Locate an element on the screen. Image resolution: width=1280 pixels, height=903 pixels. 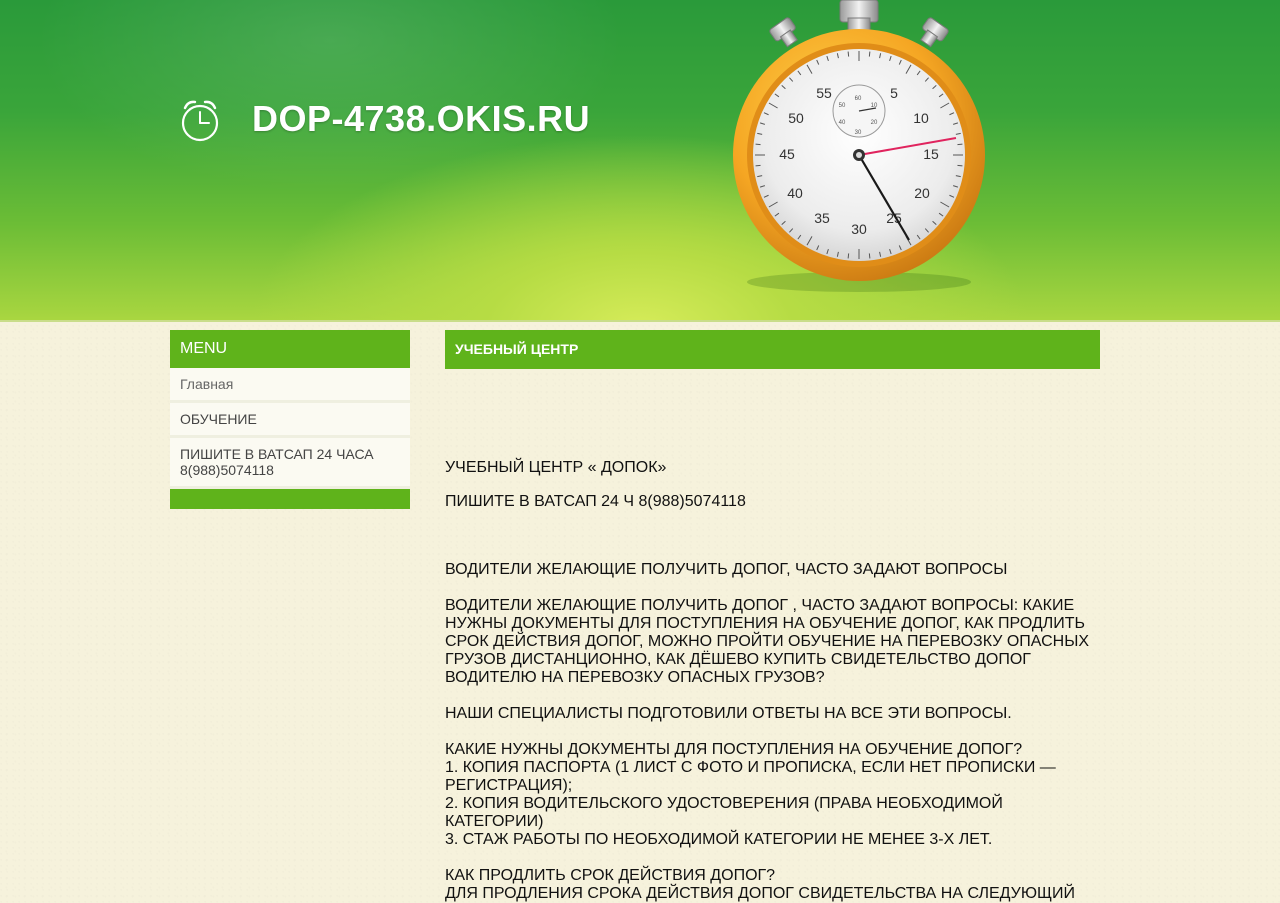
paragraph: ПИШИТЕ В ВАТСАП 24 Ч 8(988)5074118 is located at coordinates (595, 501).